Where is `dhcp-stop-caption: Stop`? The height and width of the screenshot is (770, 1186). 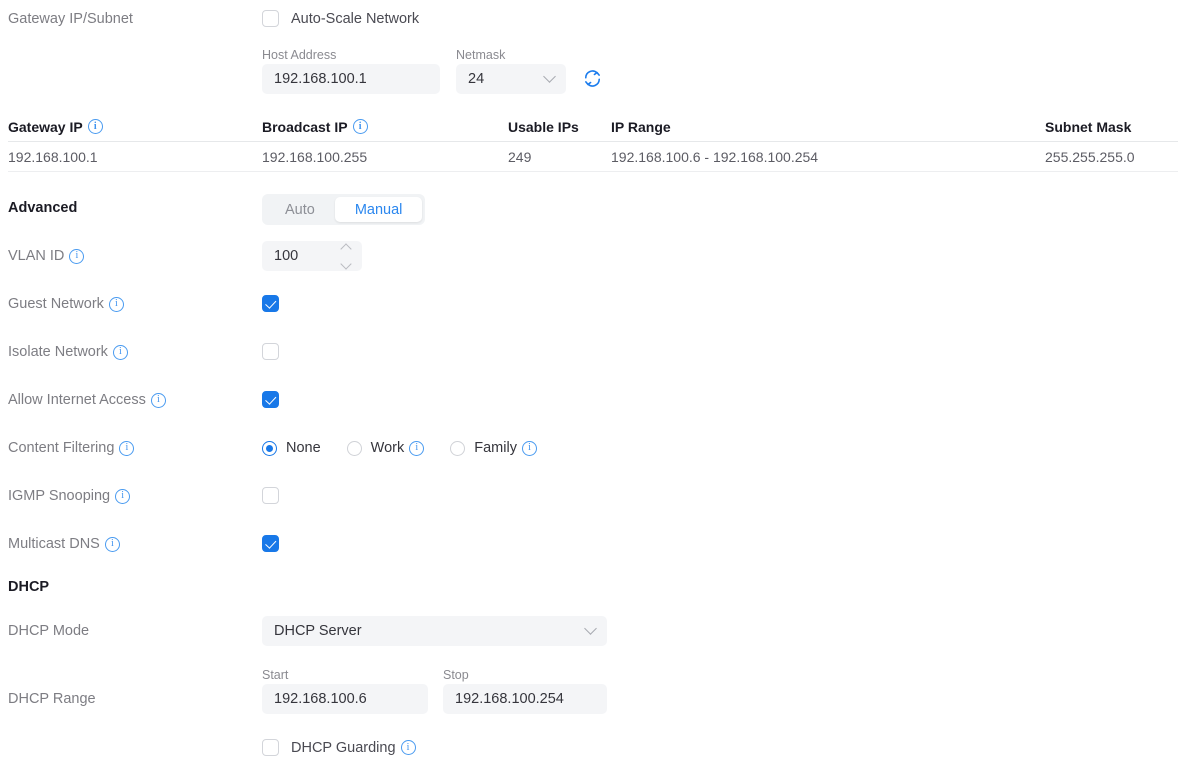 dhcp-stop-caption: Stop is located at coordinates (456, 675).